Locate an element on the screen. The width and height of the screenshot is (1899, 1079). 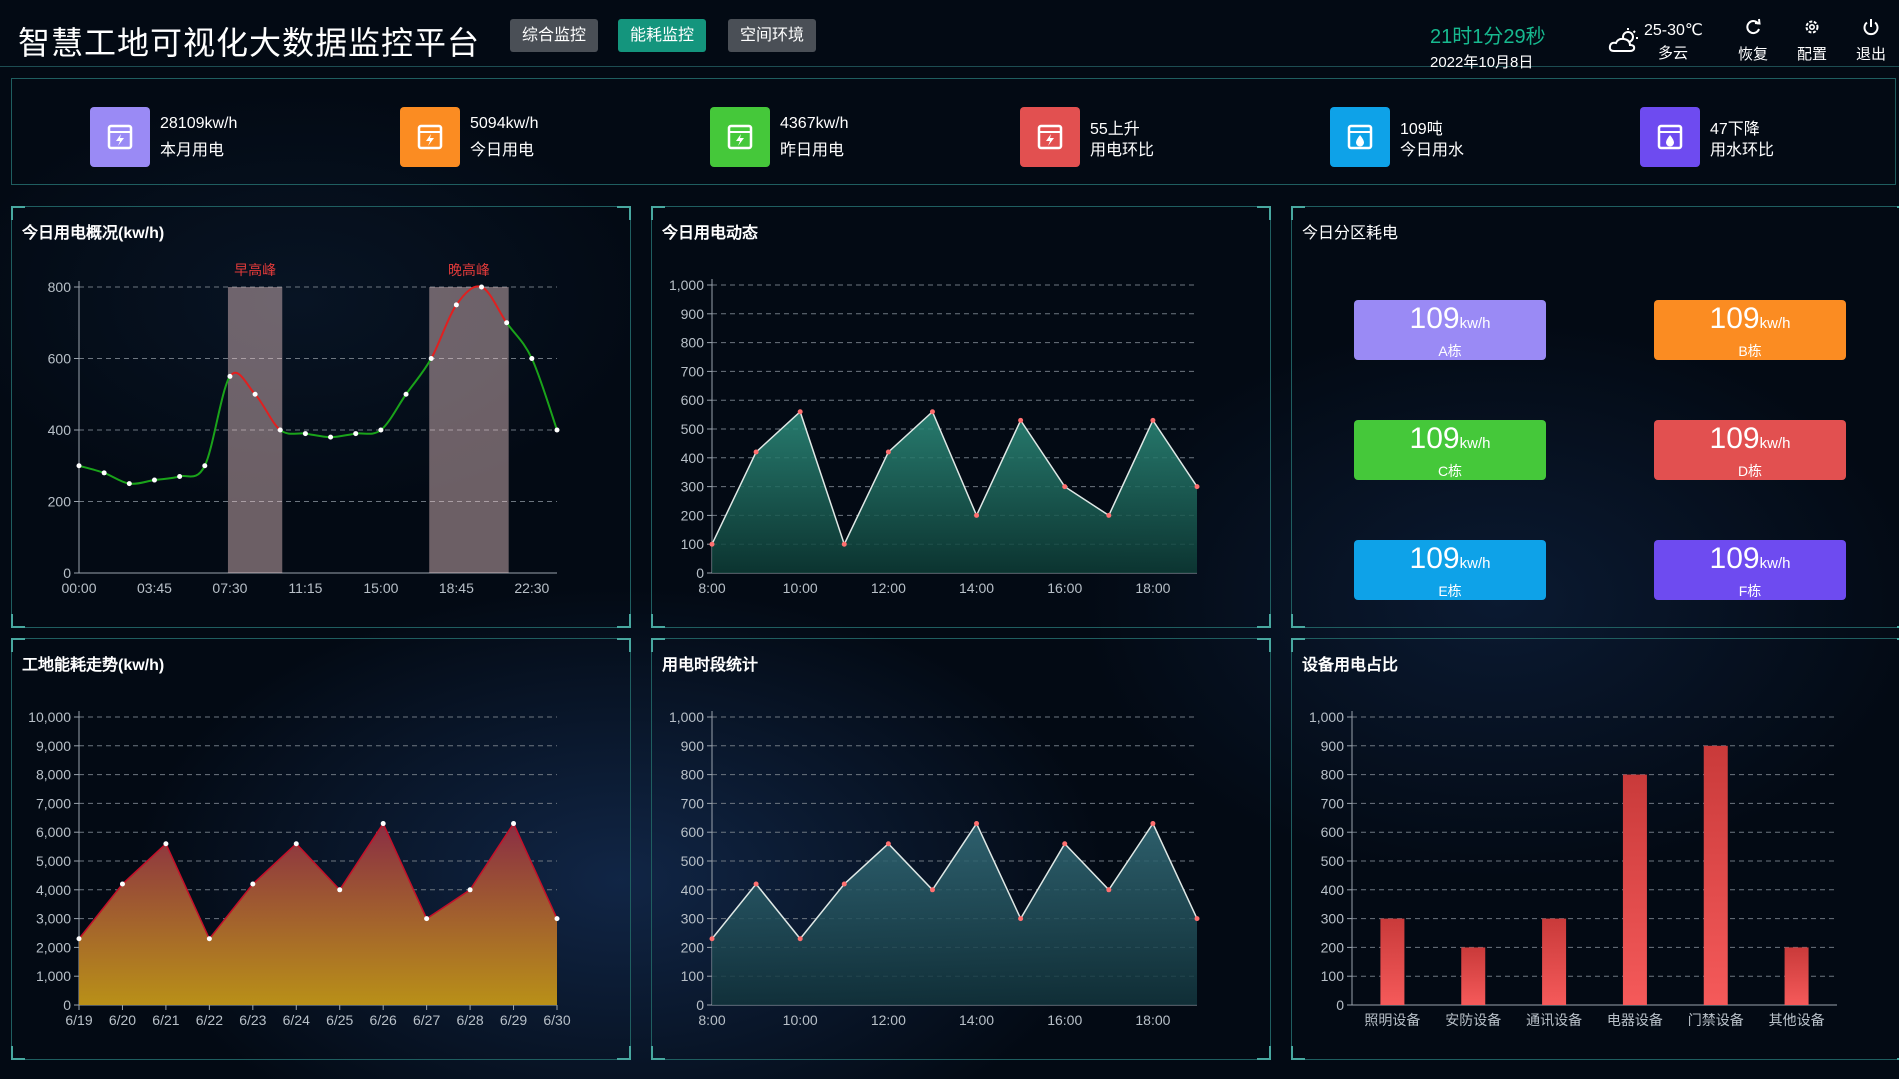
zone-card-a: 109kw/h A栋 is located at coordinates (1450, 330).